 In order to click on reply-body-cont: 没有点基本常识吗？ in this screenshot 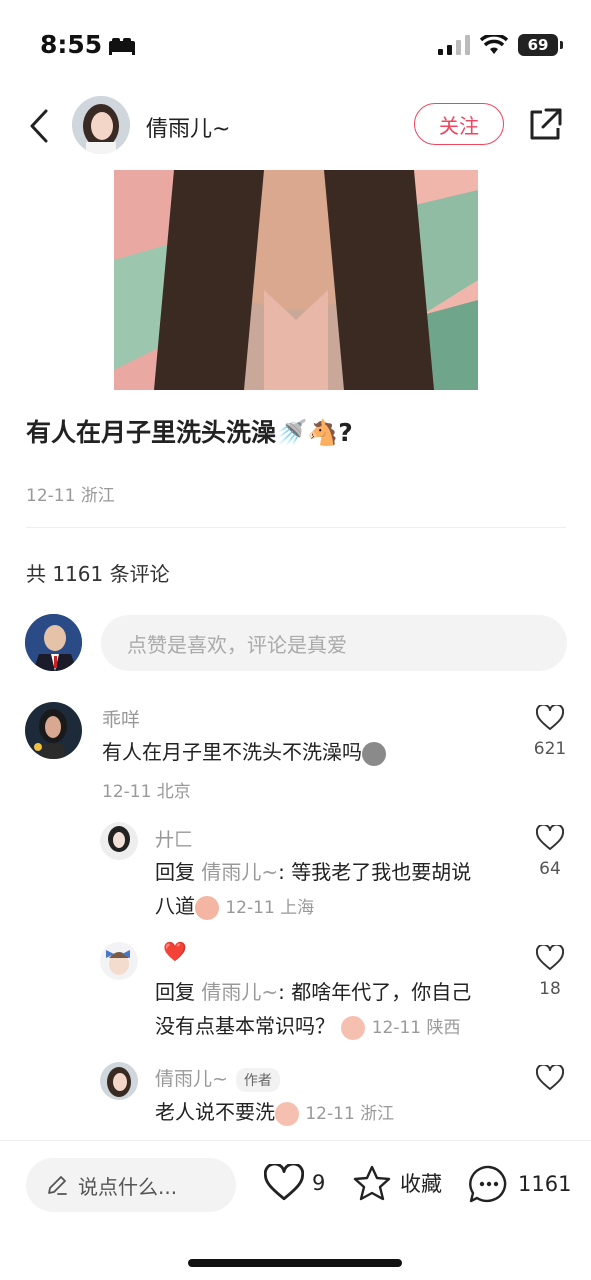, I will do `click(245, 1026)`.